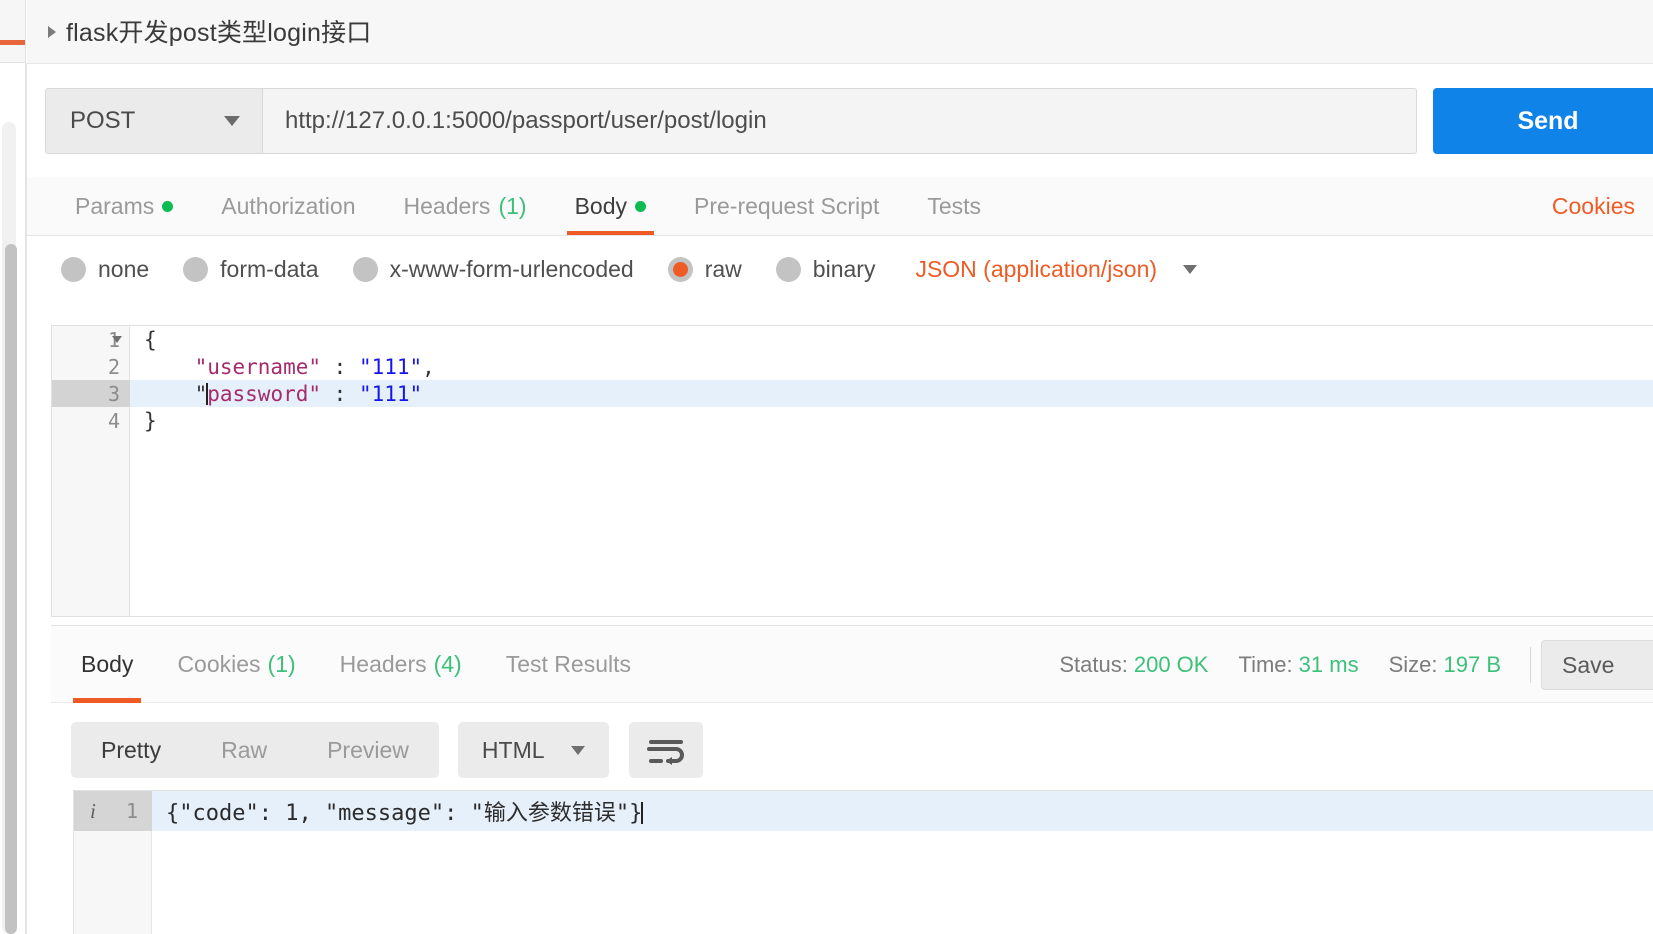 This screenshot has width=1653, height=934. Describe the element at coordinates (219, 33) in the screenshot. I see `page-title: flask开发post类型login接口` at that location.